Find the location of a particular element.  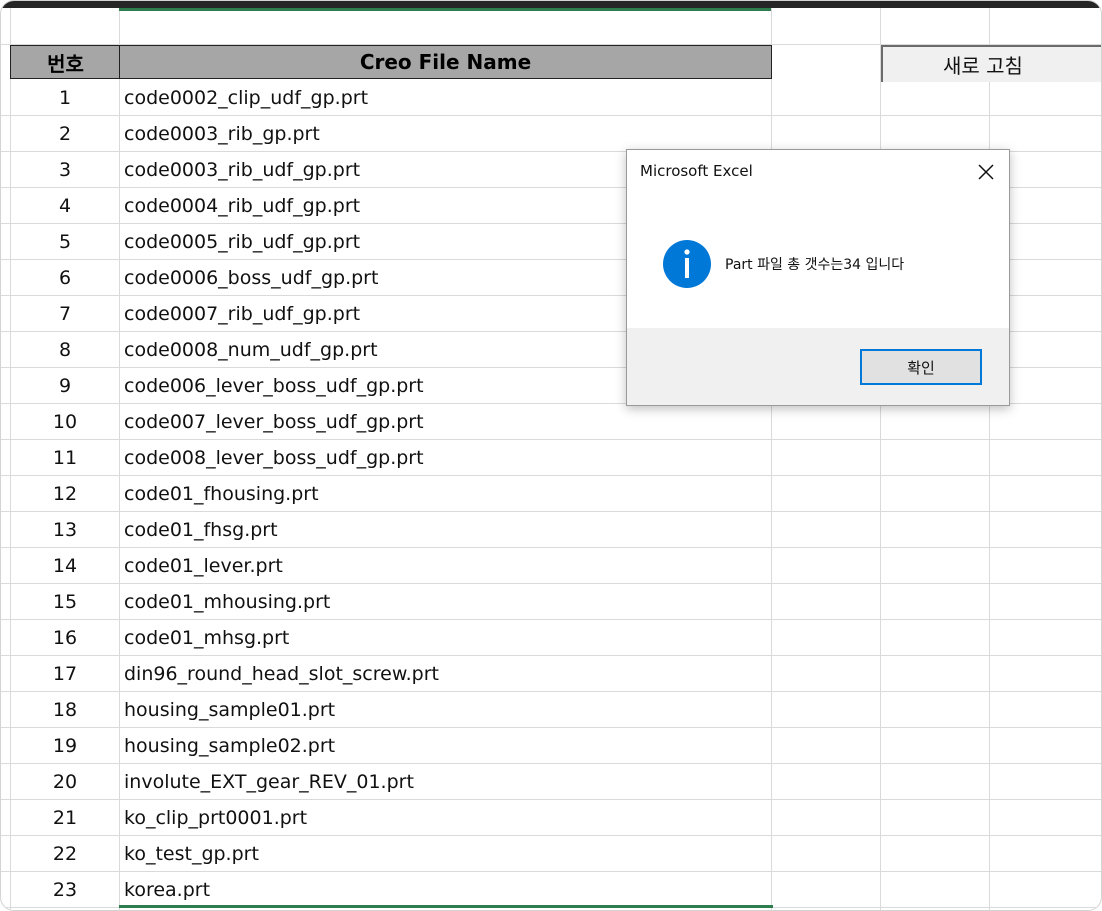

table-row: 13 code01_fhsg.prt is located at coordinates (551, 530).